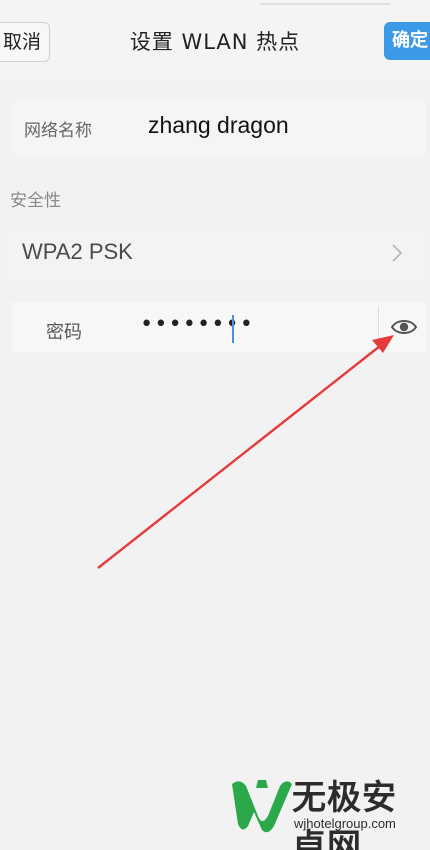 The image size is (430, 850). Describe the element at coordinates (58, 131) in the screenshot. I see `network-name-label: 网络名称` at that location.